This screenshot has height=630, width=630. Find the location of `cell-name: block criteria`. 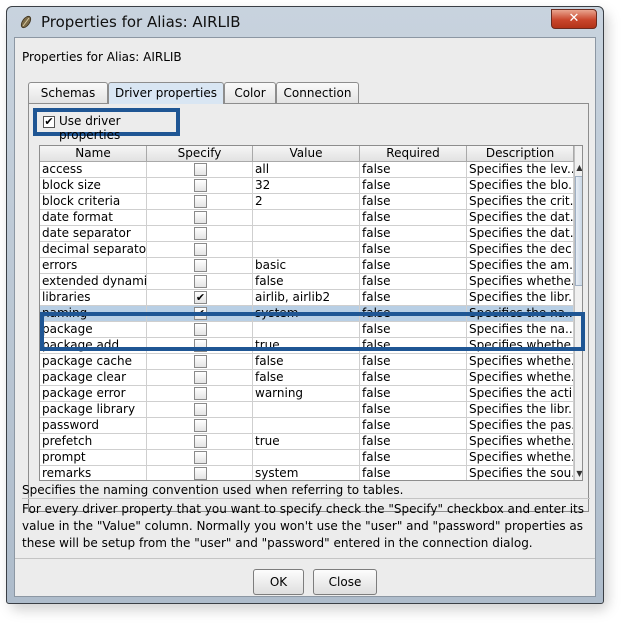

cell-name: block criteria is located at coordinates (93, 202).